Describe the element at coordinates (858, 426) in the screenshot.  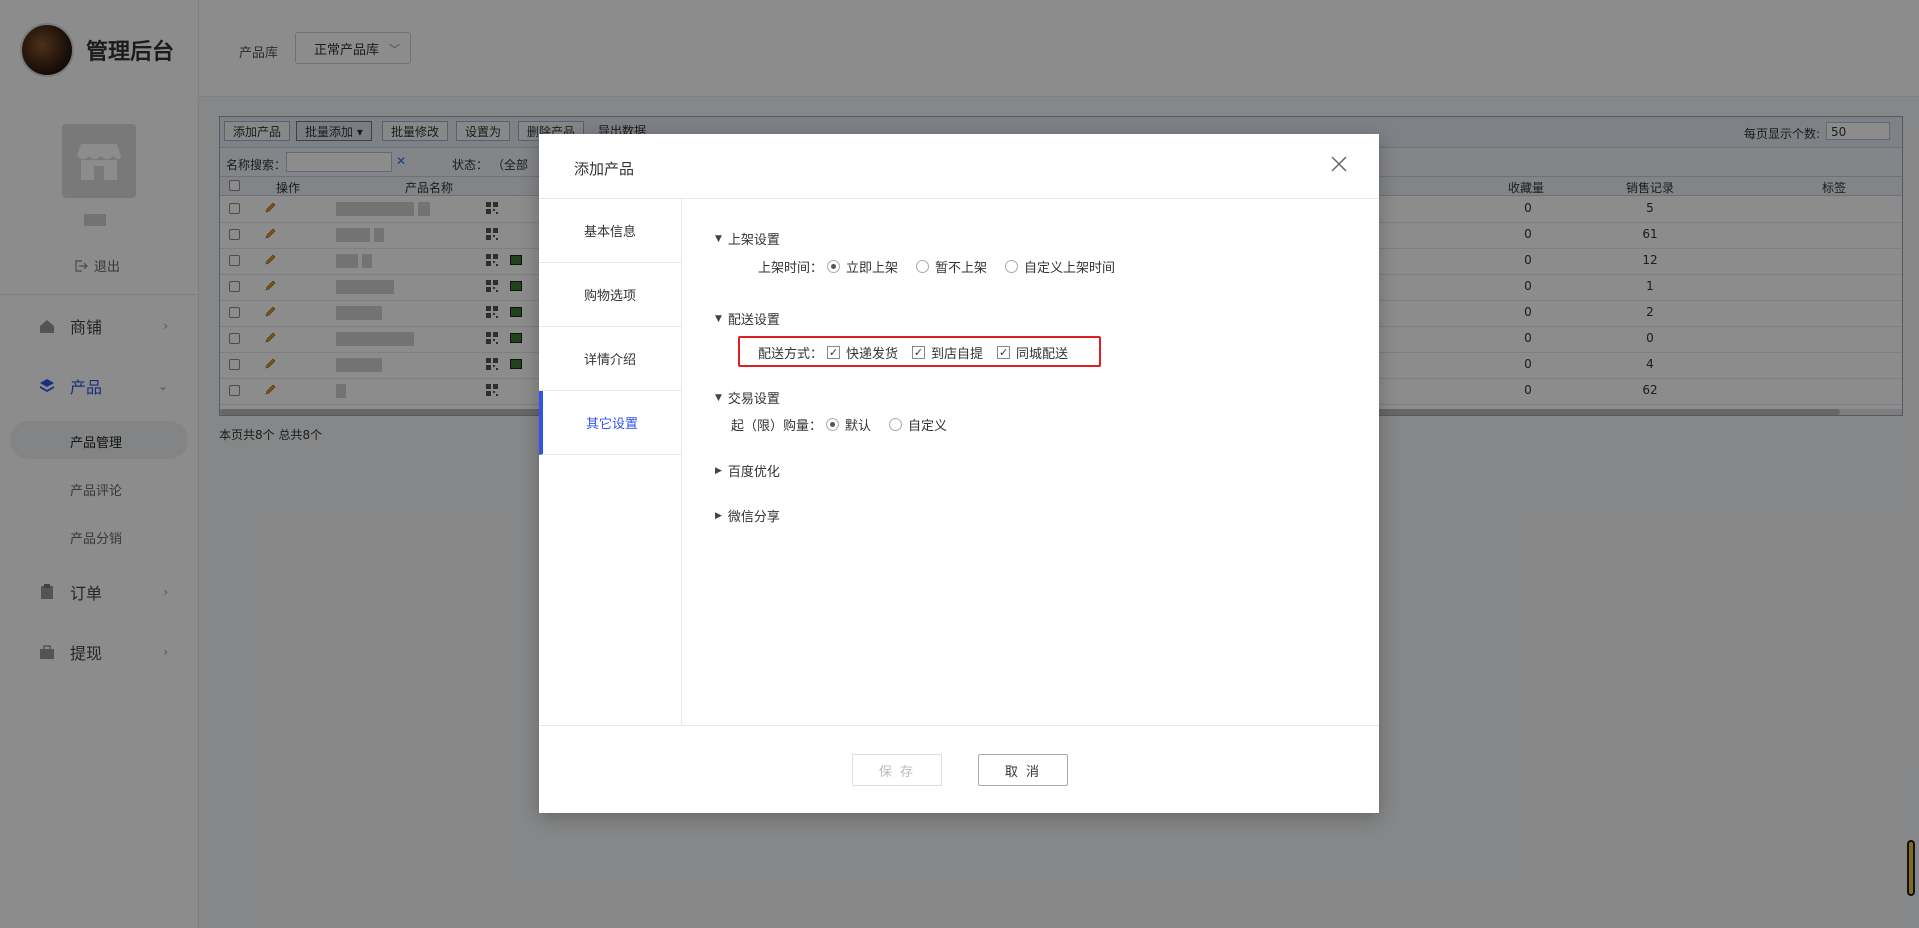
I see `radio-label: 默认` at that location.